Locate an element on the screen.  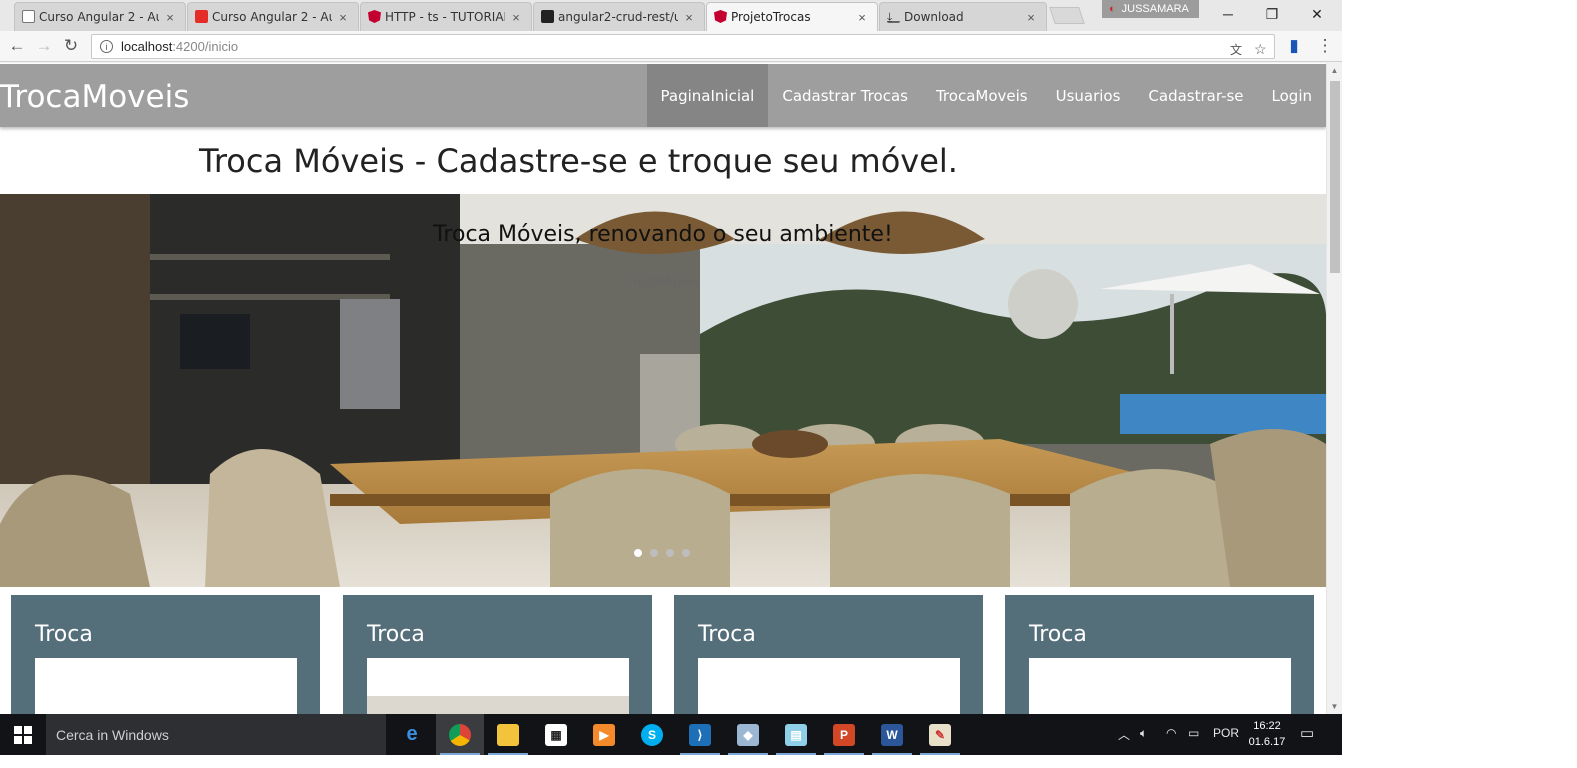
taskbar-app-explorer is located at coordinates (508, 734).